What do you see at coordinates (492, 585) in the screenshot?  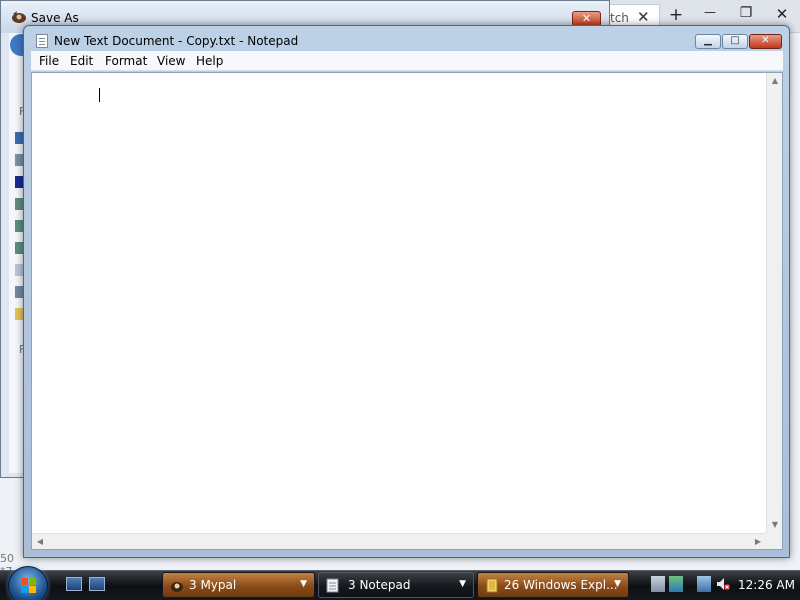 I see `folder-icon` at bounding box center [492, 585].